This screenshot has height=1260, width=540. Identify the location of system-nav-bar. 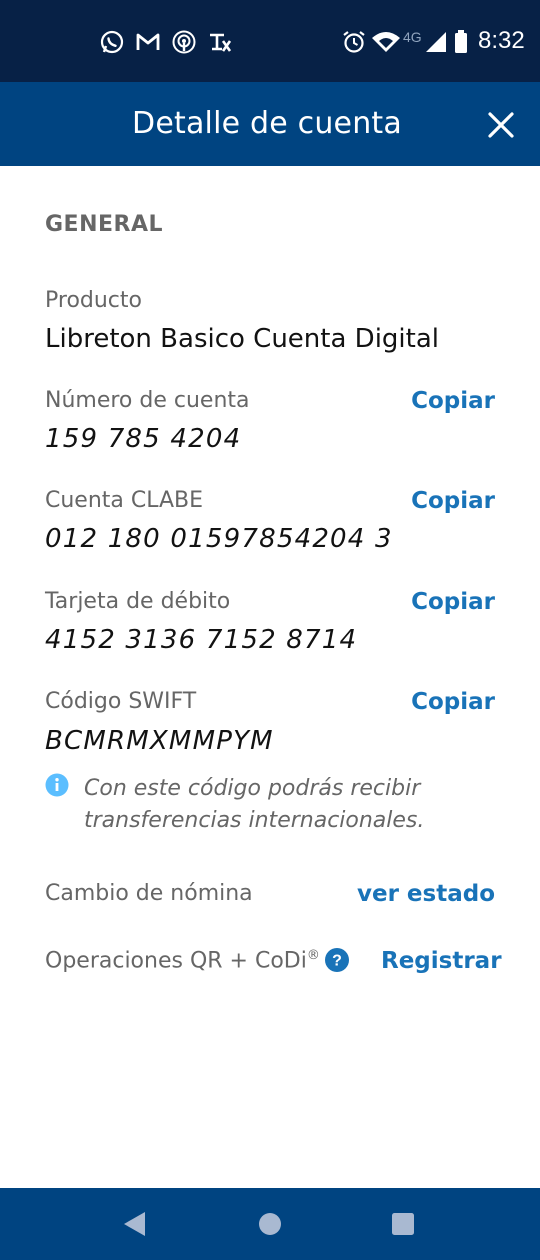
(270, 1224).